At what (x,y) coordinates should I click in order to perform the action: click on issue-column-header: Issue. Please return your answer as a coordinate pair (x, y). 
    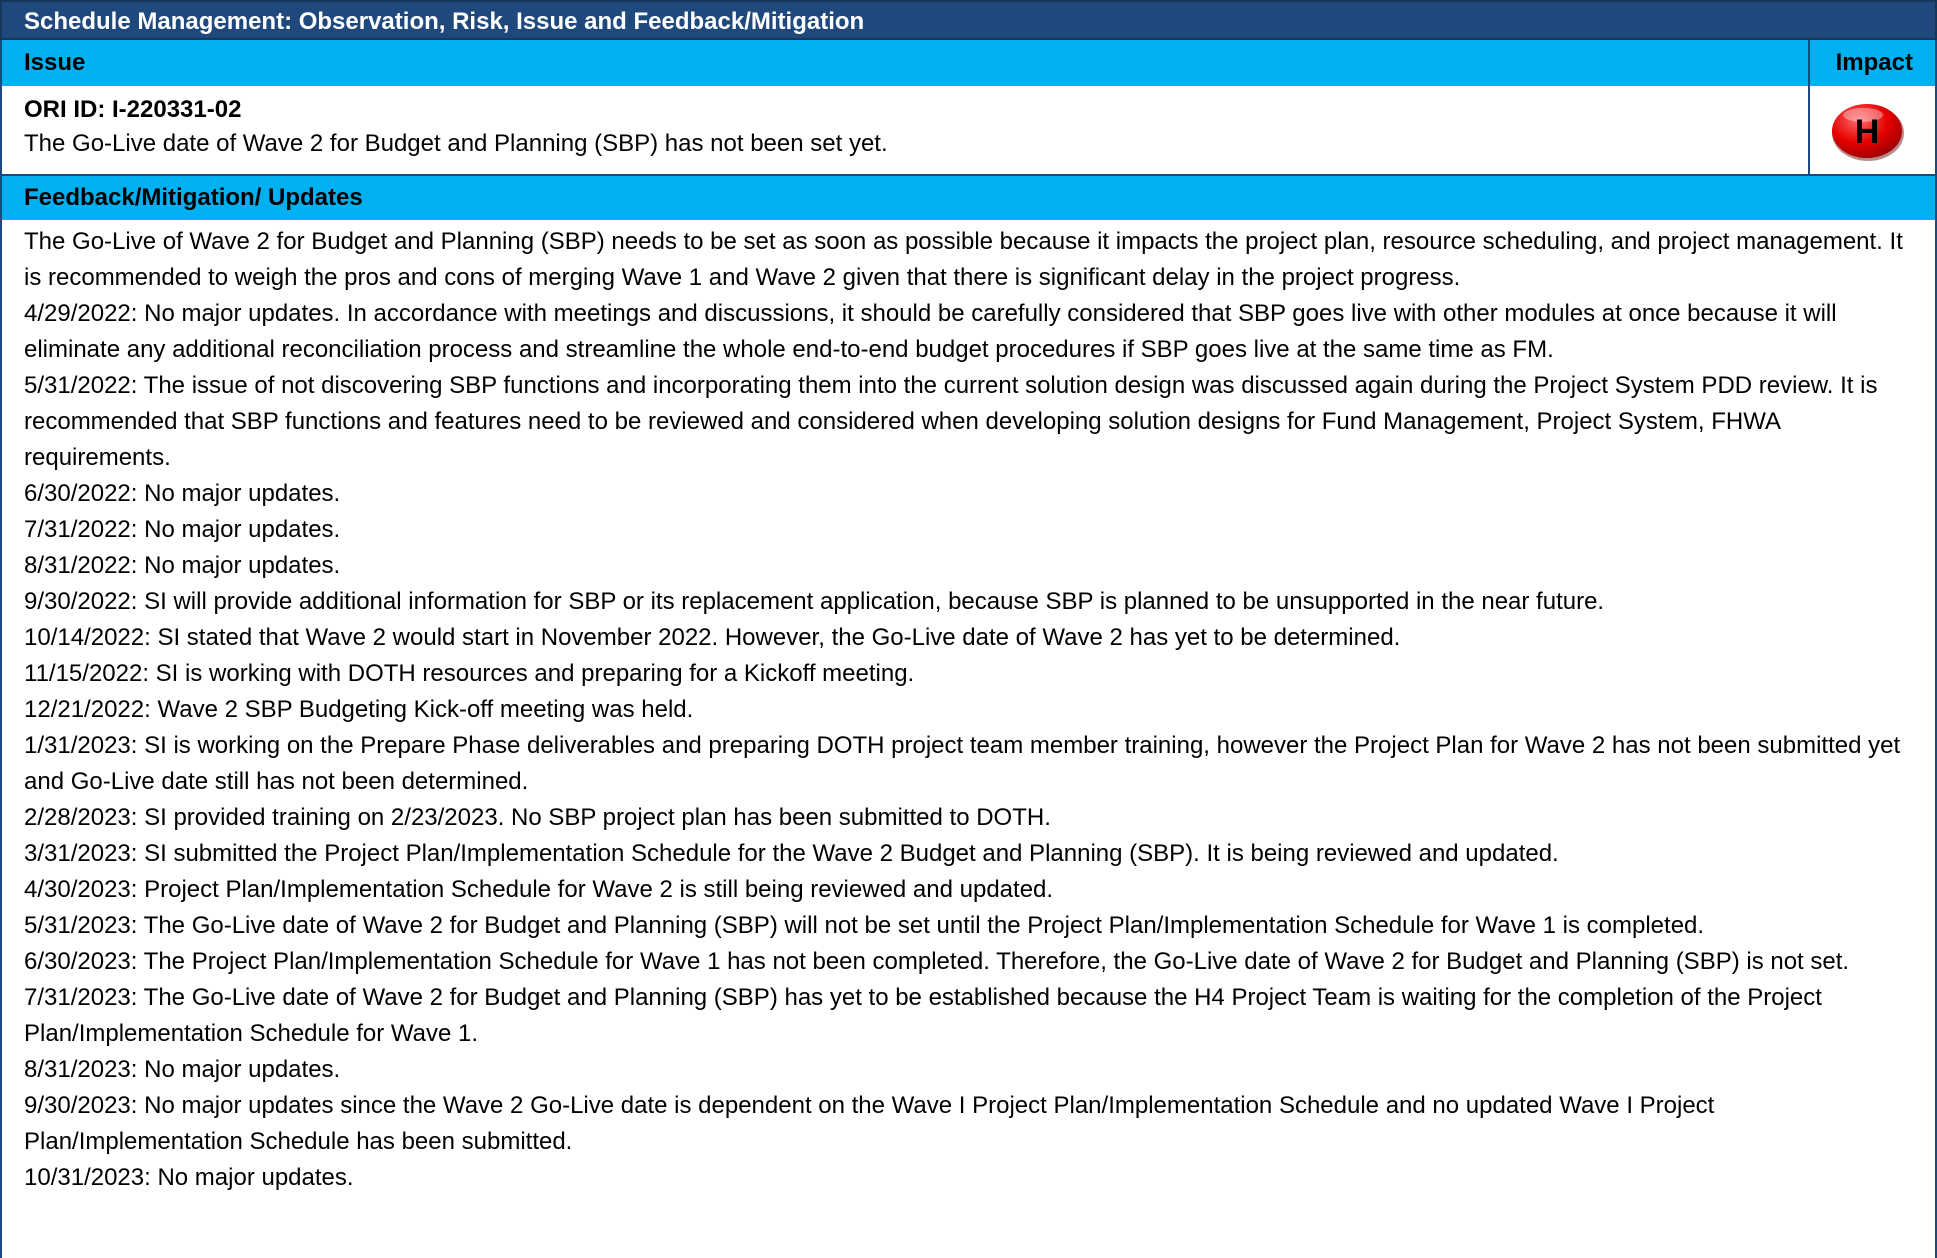
    Looking at the image, I should click on (55, 62).